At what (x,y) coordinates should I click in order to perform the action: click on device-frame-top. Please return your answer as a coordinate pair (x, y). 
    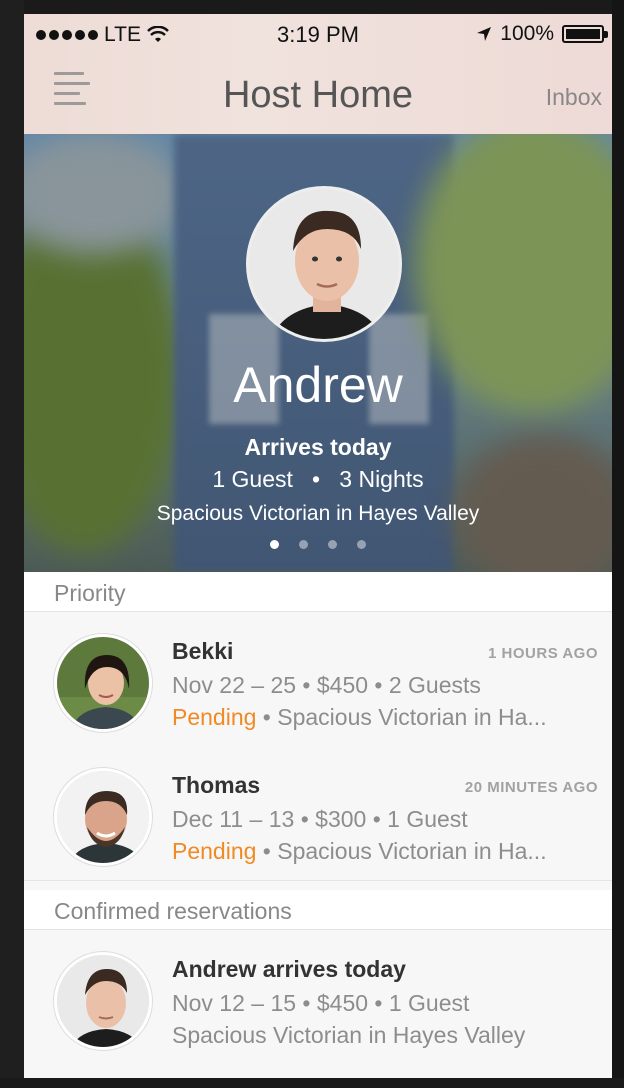
    Looking at the image, I should click on (312, 7).